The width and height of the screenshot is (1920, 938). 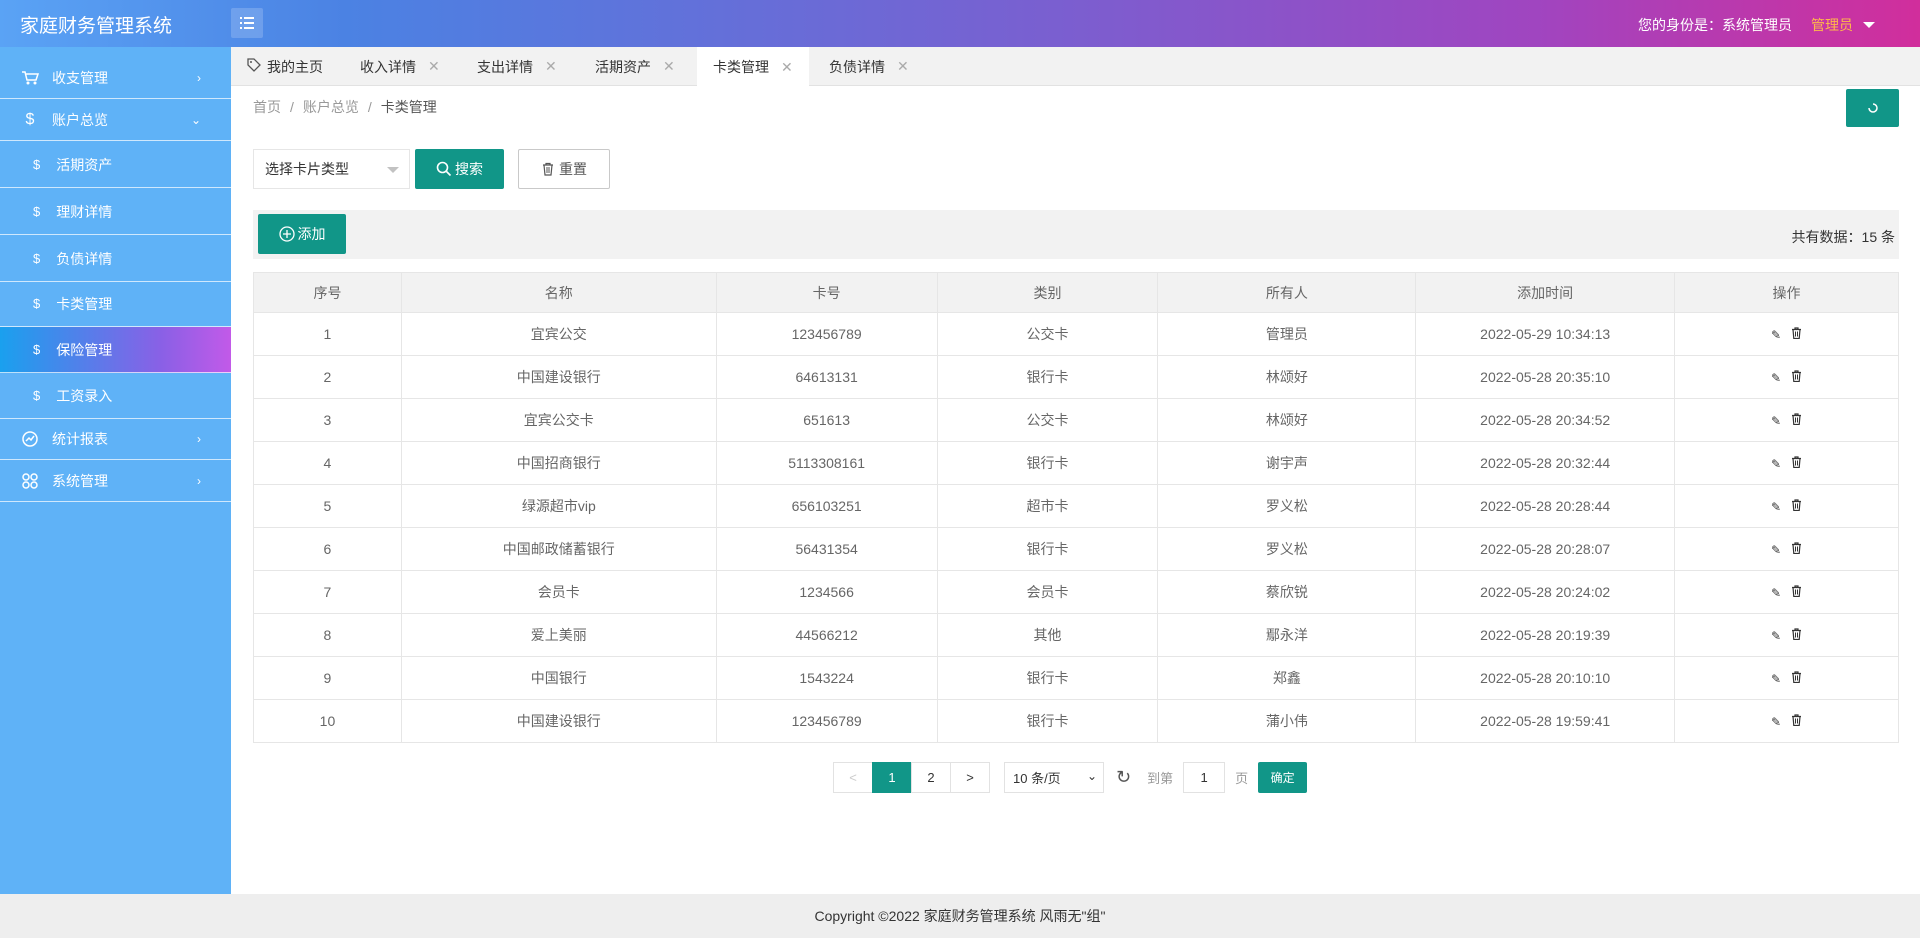 I want to click on sidebar-sub-salary: $ 工资录入, so click(x=115, y=396).